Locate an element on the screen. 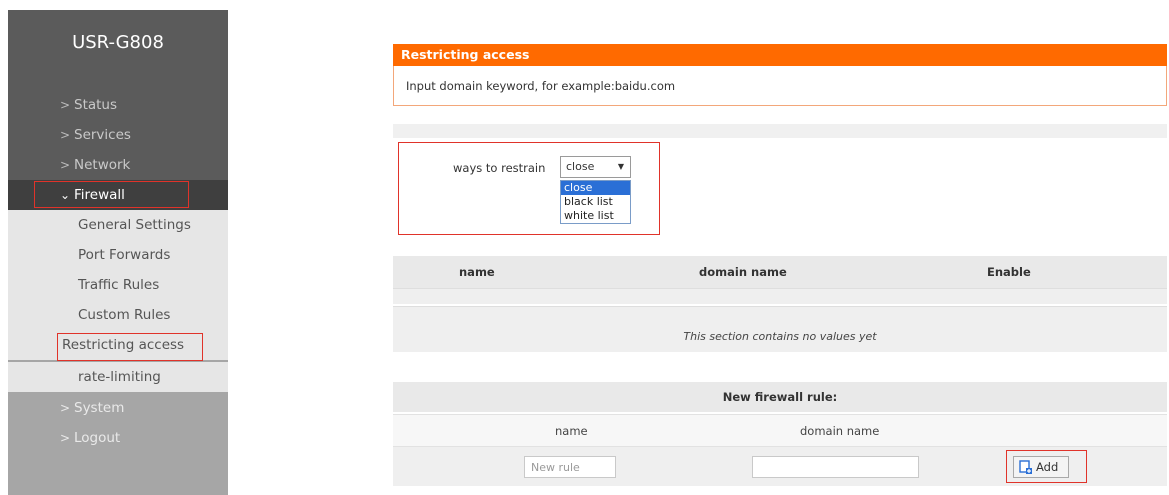 The height and width of the screenshot is (495, 1169). sidebar-item-network: > Network is located at coordinates (118, 165).